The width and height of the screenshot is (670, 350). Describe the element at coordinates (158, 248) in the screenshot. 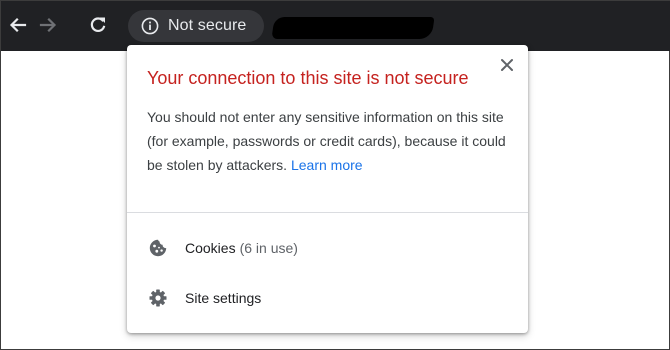

I see `cookie-icon` at that location.